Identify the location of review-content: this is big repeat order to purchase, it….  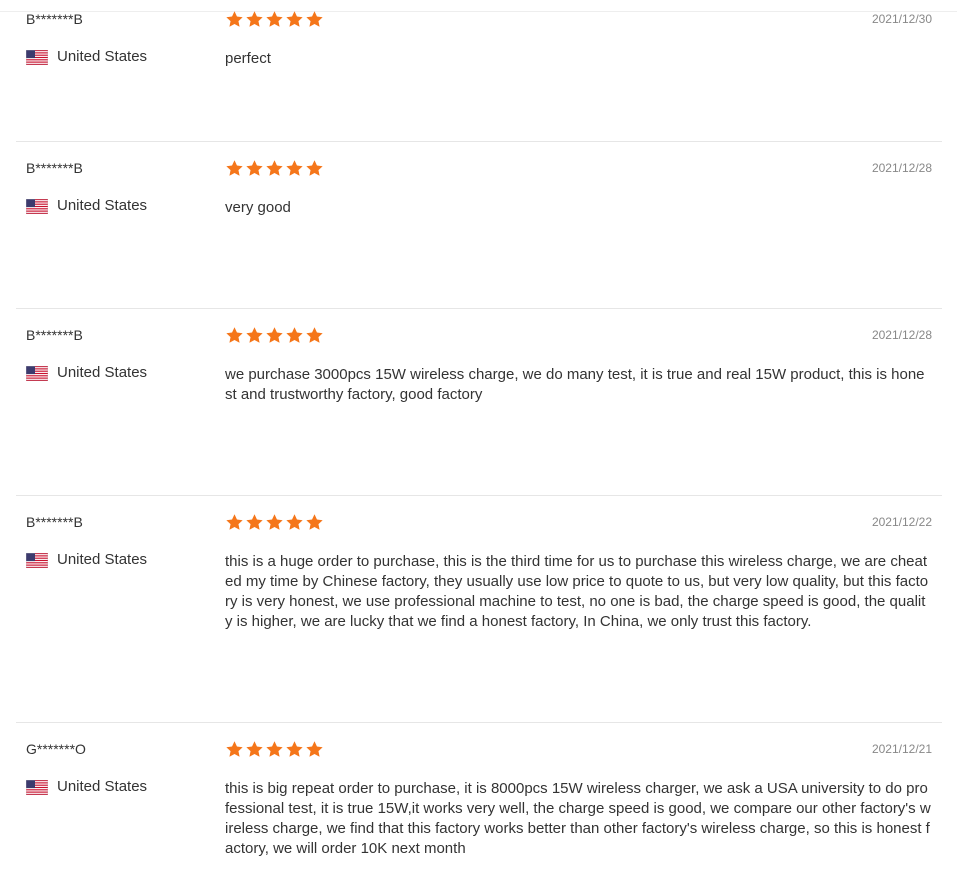
(578, 818).